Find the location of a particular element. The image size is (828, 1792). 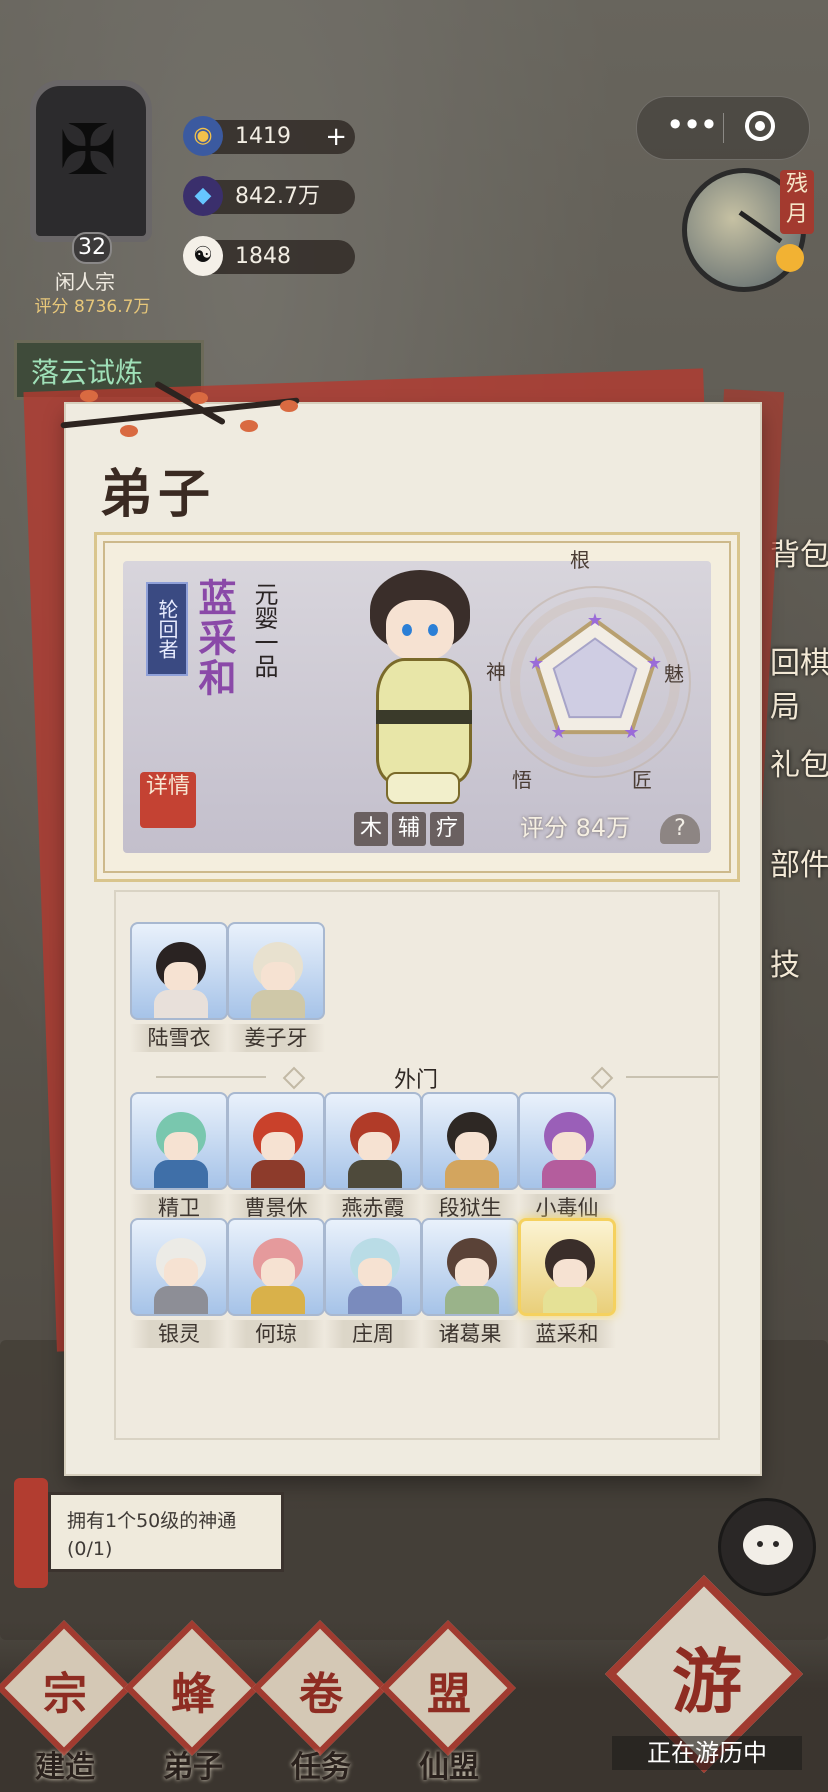

nav-item: 盟仙盟 is located at coordinates (448, 1703).